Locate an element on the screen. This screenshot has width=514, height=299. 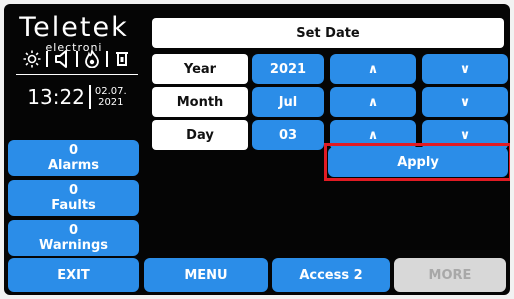
clock-divider is located at coordinates (89, 97).